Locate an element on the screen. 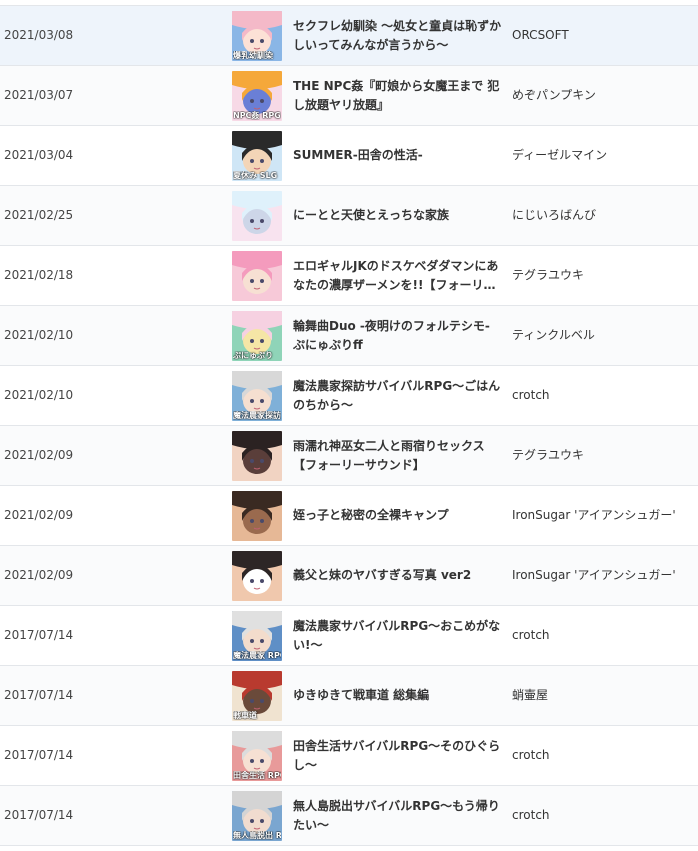 The image size is (698, 851). product-title-link: 輪舞曲Duo -夜明けのフォルテシモ- ぷにゅぷりff is located at coordinates (399, 335).